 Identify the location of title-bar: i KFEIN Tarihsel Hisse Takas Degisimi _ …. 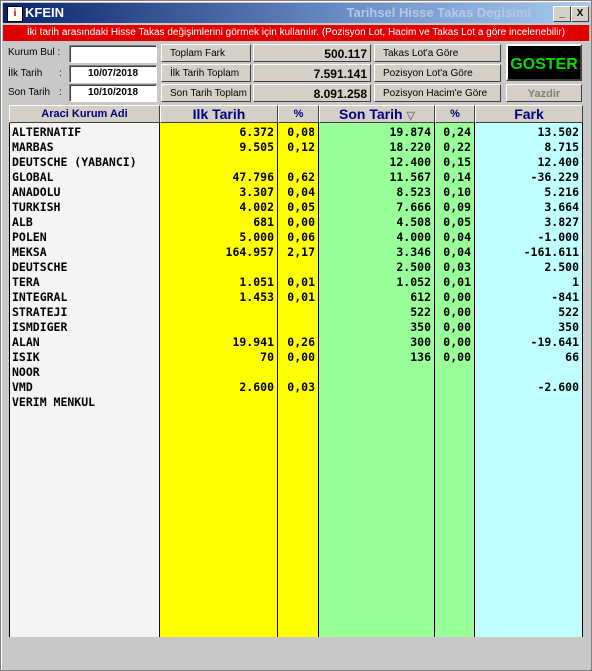
(296, 13).